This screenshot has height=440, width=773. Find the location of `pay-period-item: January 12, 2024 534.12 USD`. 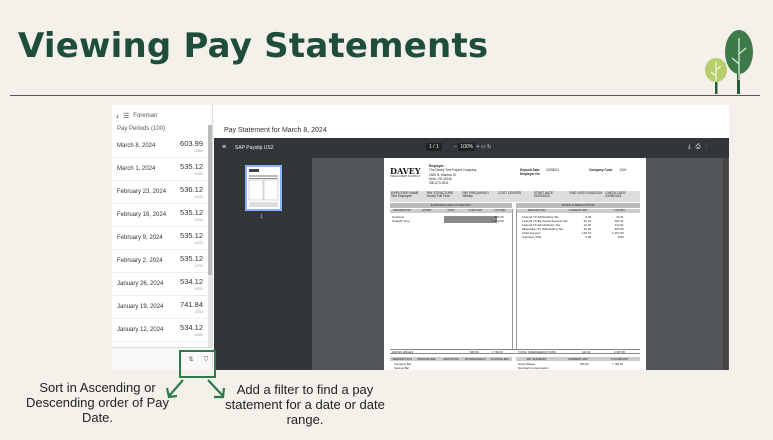

pay-period-item: January 12, 2024 534.12 USD is located at coordinates (160, 330).